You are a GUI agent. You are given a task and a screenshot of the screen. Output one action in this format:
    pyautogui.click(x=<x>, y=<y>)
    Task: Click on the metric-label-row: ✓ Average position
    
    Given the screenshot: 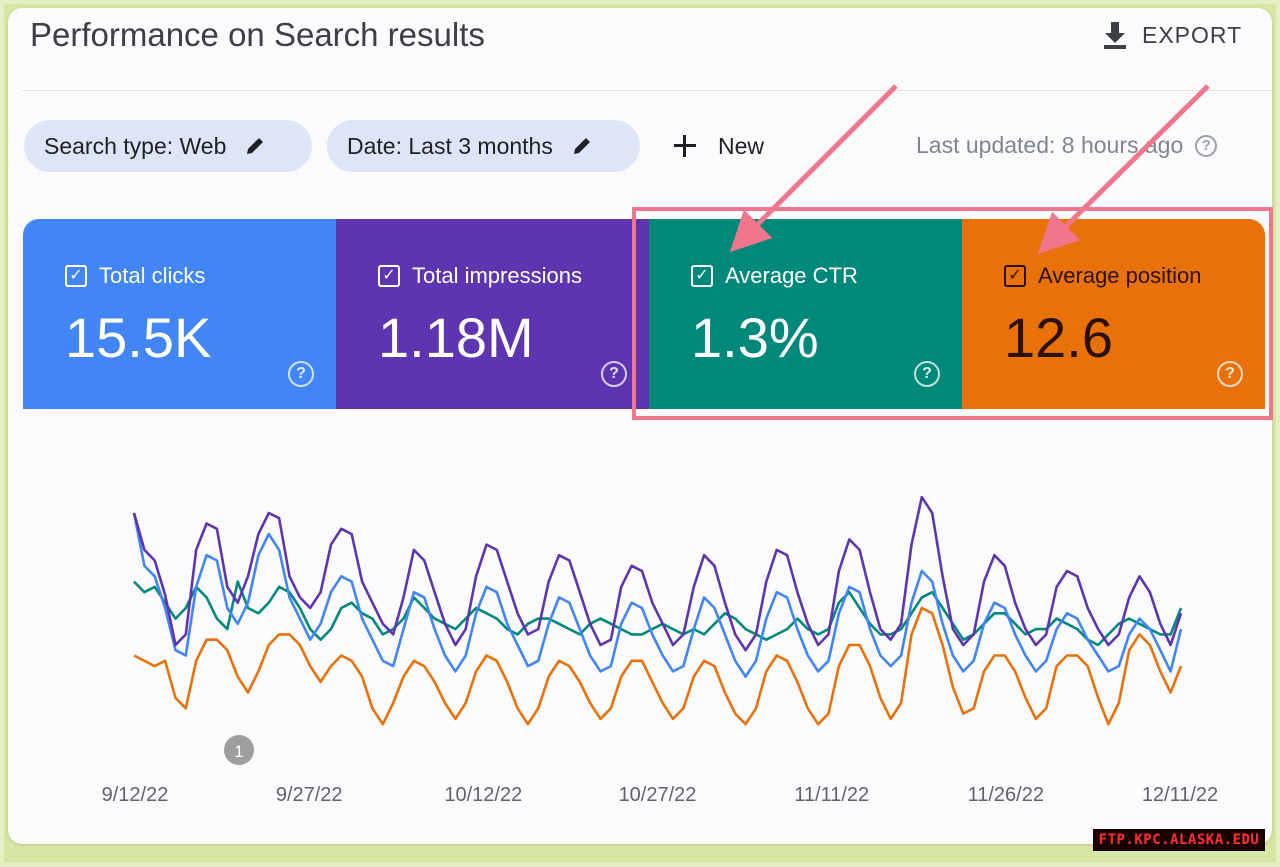 What is the action you would take?
    pyautogui.click(x=1103, y=276)
    